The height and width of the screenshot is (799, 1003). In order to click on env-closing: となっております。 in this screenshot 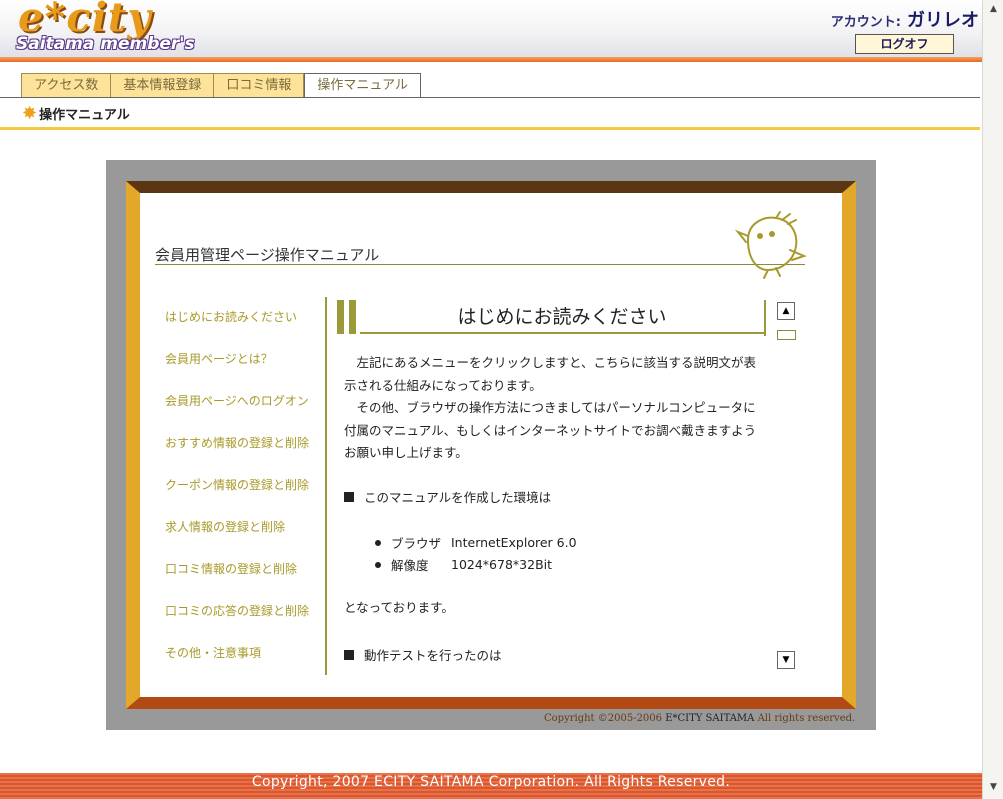, I will do `click(399, 607)`.